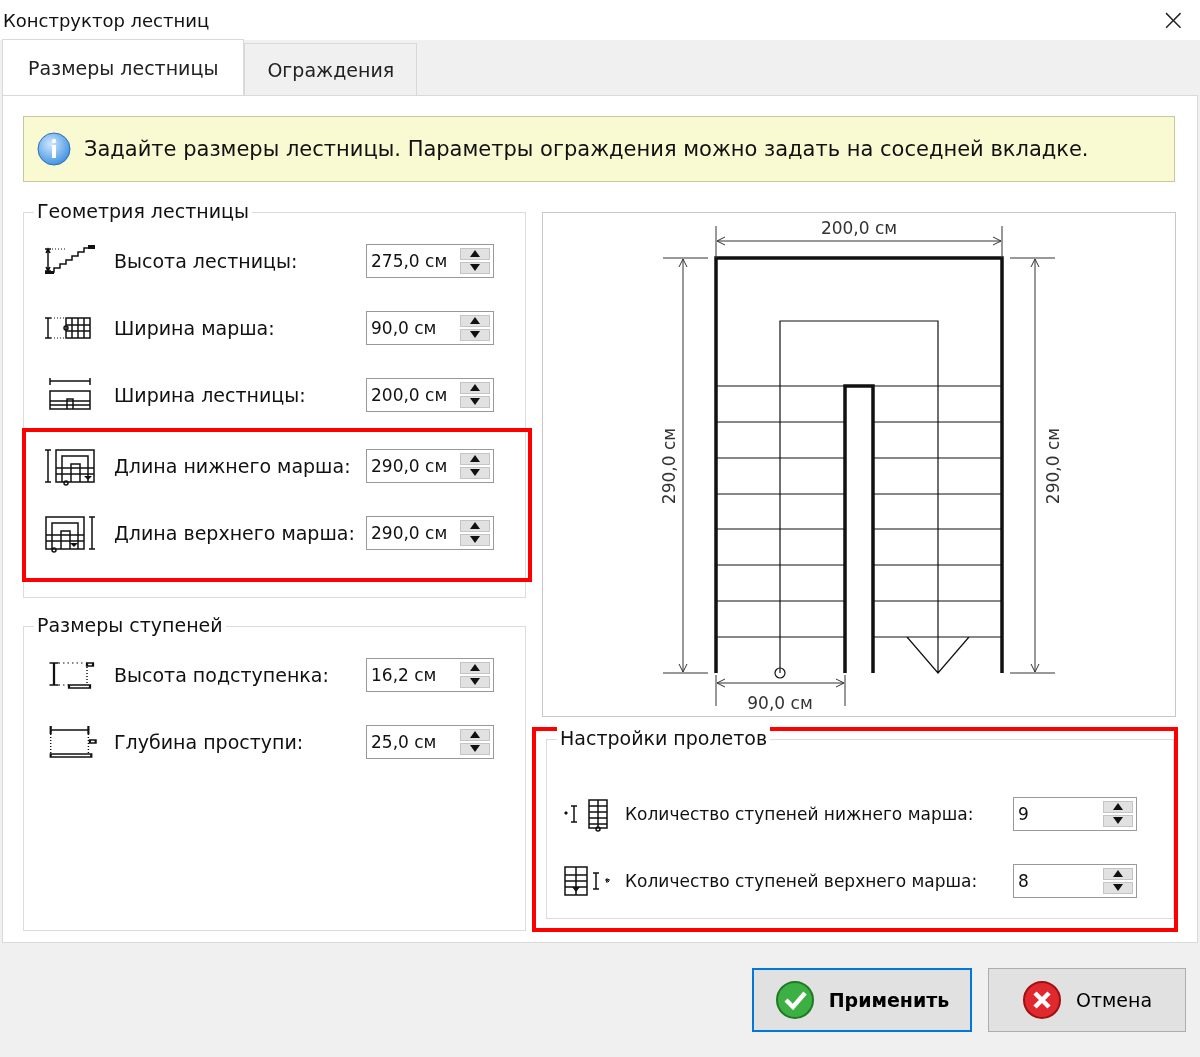 The height and width of the screenshot is (1057, 1200). What do you see at coordinates (862, 1000) in the screenshot?
I see `apply-button: Применить` at bounding box center [862, 1000].